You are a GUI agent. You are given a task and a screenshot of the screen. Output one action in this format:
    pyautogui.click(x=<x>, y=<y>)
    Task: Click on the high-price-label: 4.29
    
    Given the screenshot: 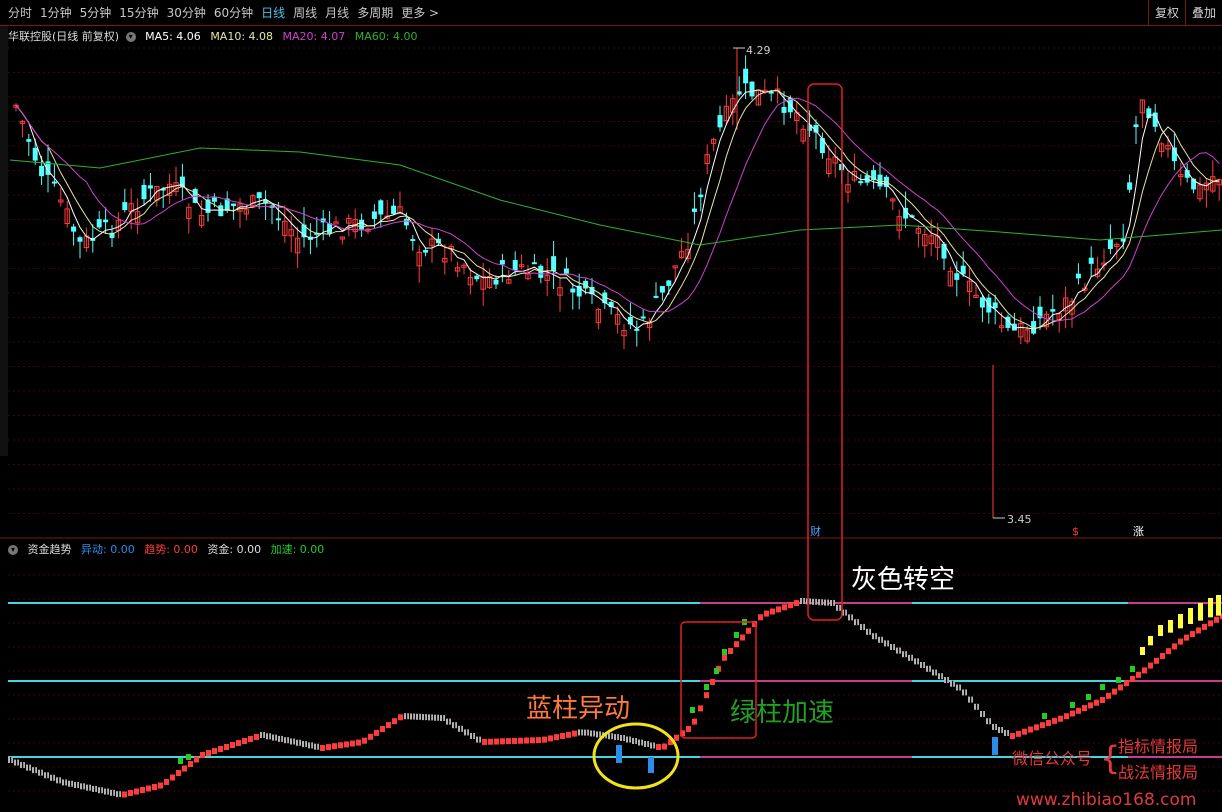 What is the action you would take?
    pyautogui.click(x=758, y=50)
    